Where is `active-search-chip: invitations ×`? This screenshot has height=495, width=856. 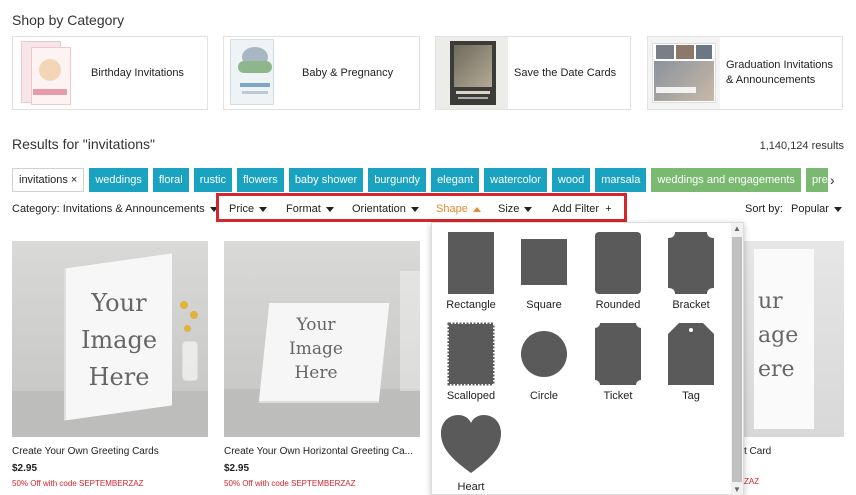
active-search-chip: invitations × is located at coordinates (48, 180).